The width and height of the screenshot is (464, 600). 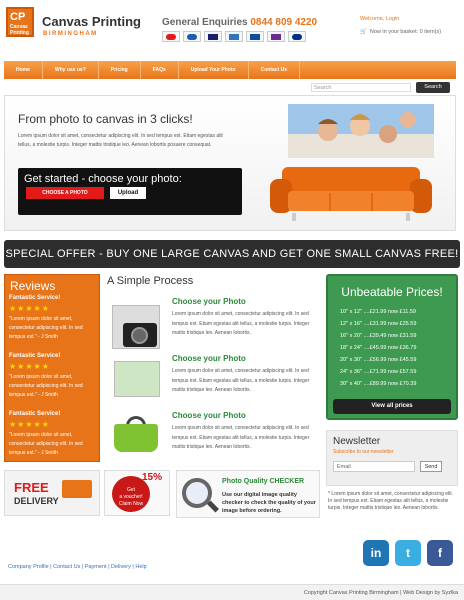 What do you see at coordinates (440, 553) in the screenshot?
I see `facebook-icon: f` at bounding box center [440, 553].